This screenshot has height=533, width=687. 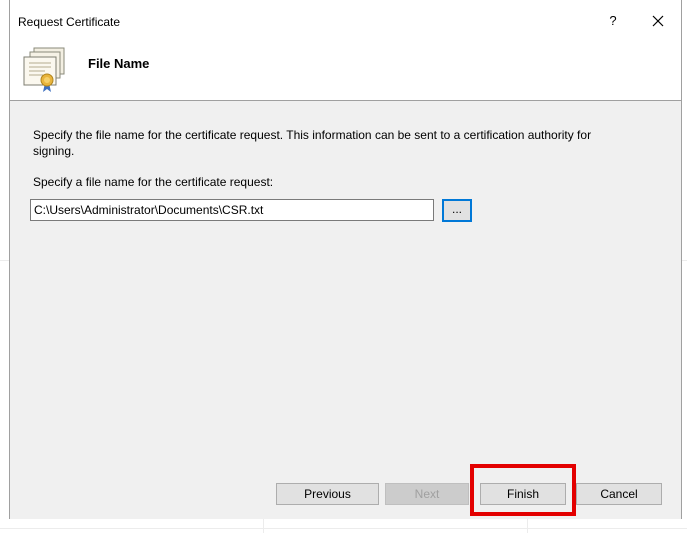 What do you see at coordinates (232, 210) in the screenshot?
I see `file-name-input` at bounding box center [232, 210].